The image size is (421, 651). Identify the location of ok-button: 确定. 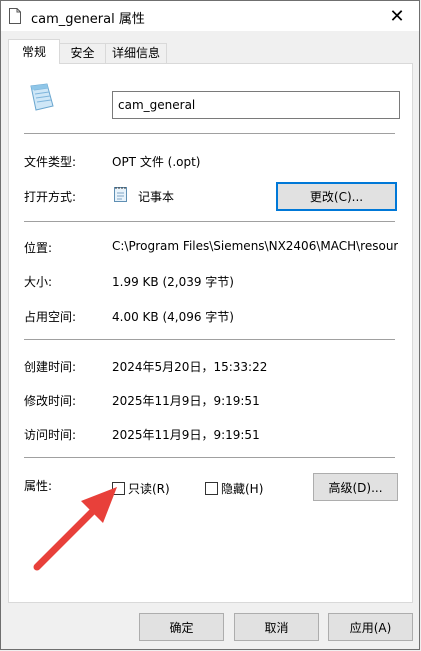
(181, 627).